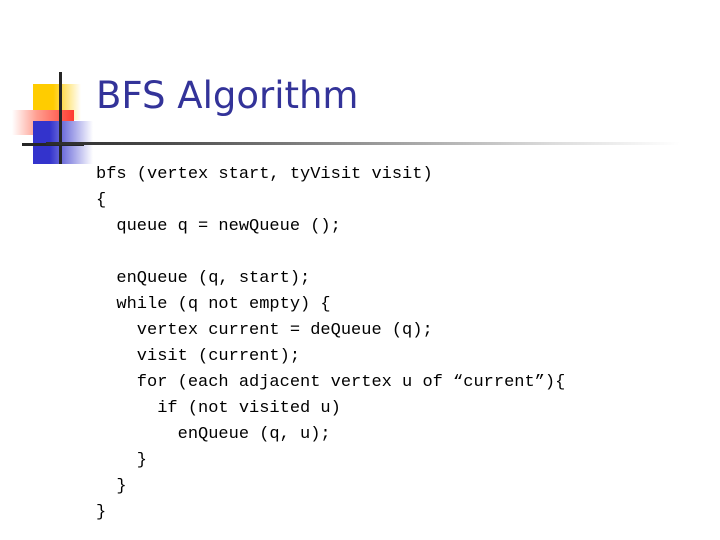 The height and width of the screenshot is (540, 720). What do you see at coordinates (218, 226) in the screenshot?
I see `code-line: queue q = newQueue ();` at bounding box center [218, 226].